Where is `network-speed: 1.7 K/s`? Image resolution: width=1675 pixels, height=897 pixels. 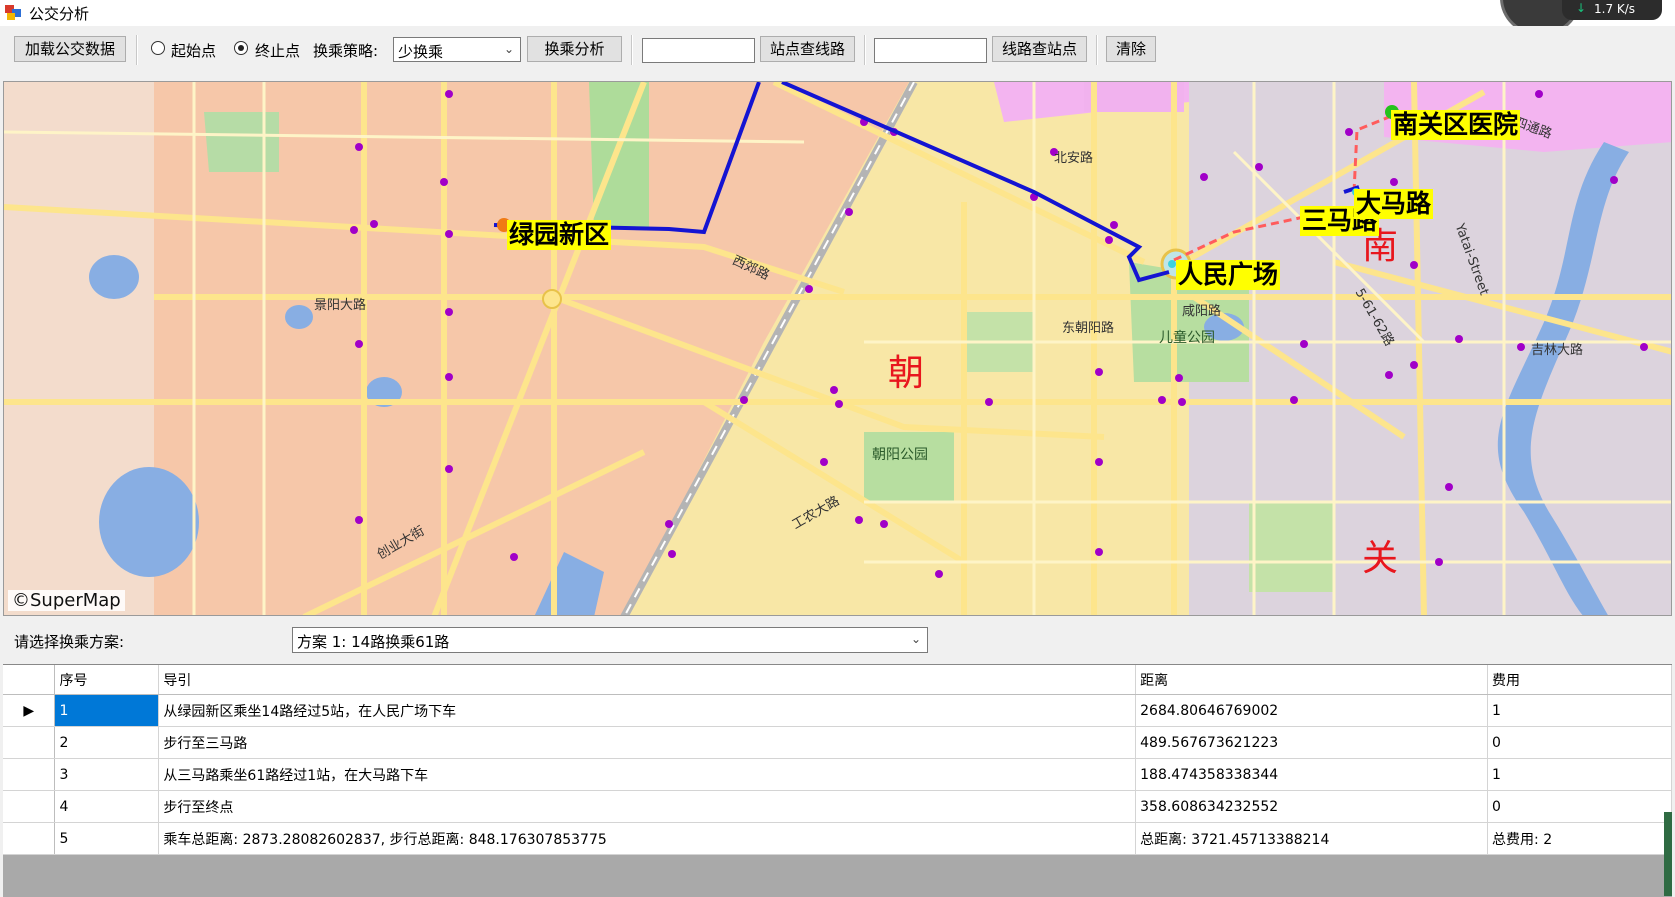 network-speed: 1.7 K/s is located at coordinates (1615, 9).